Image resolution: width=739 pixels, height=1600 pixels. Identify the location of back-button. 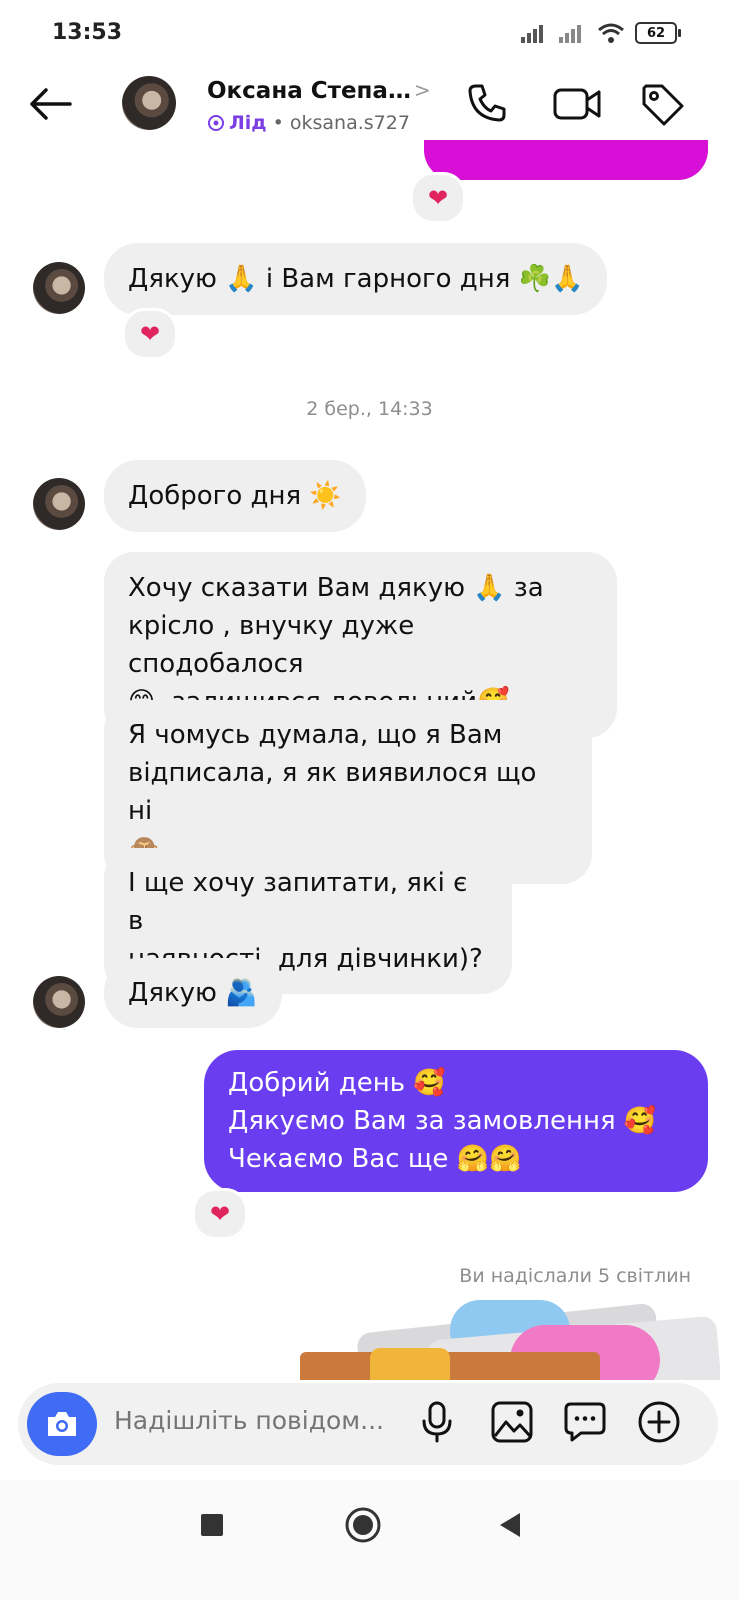
(51, 106).